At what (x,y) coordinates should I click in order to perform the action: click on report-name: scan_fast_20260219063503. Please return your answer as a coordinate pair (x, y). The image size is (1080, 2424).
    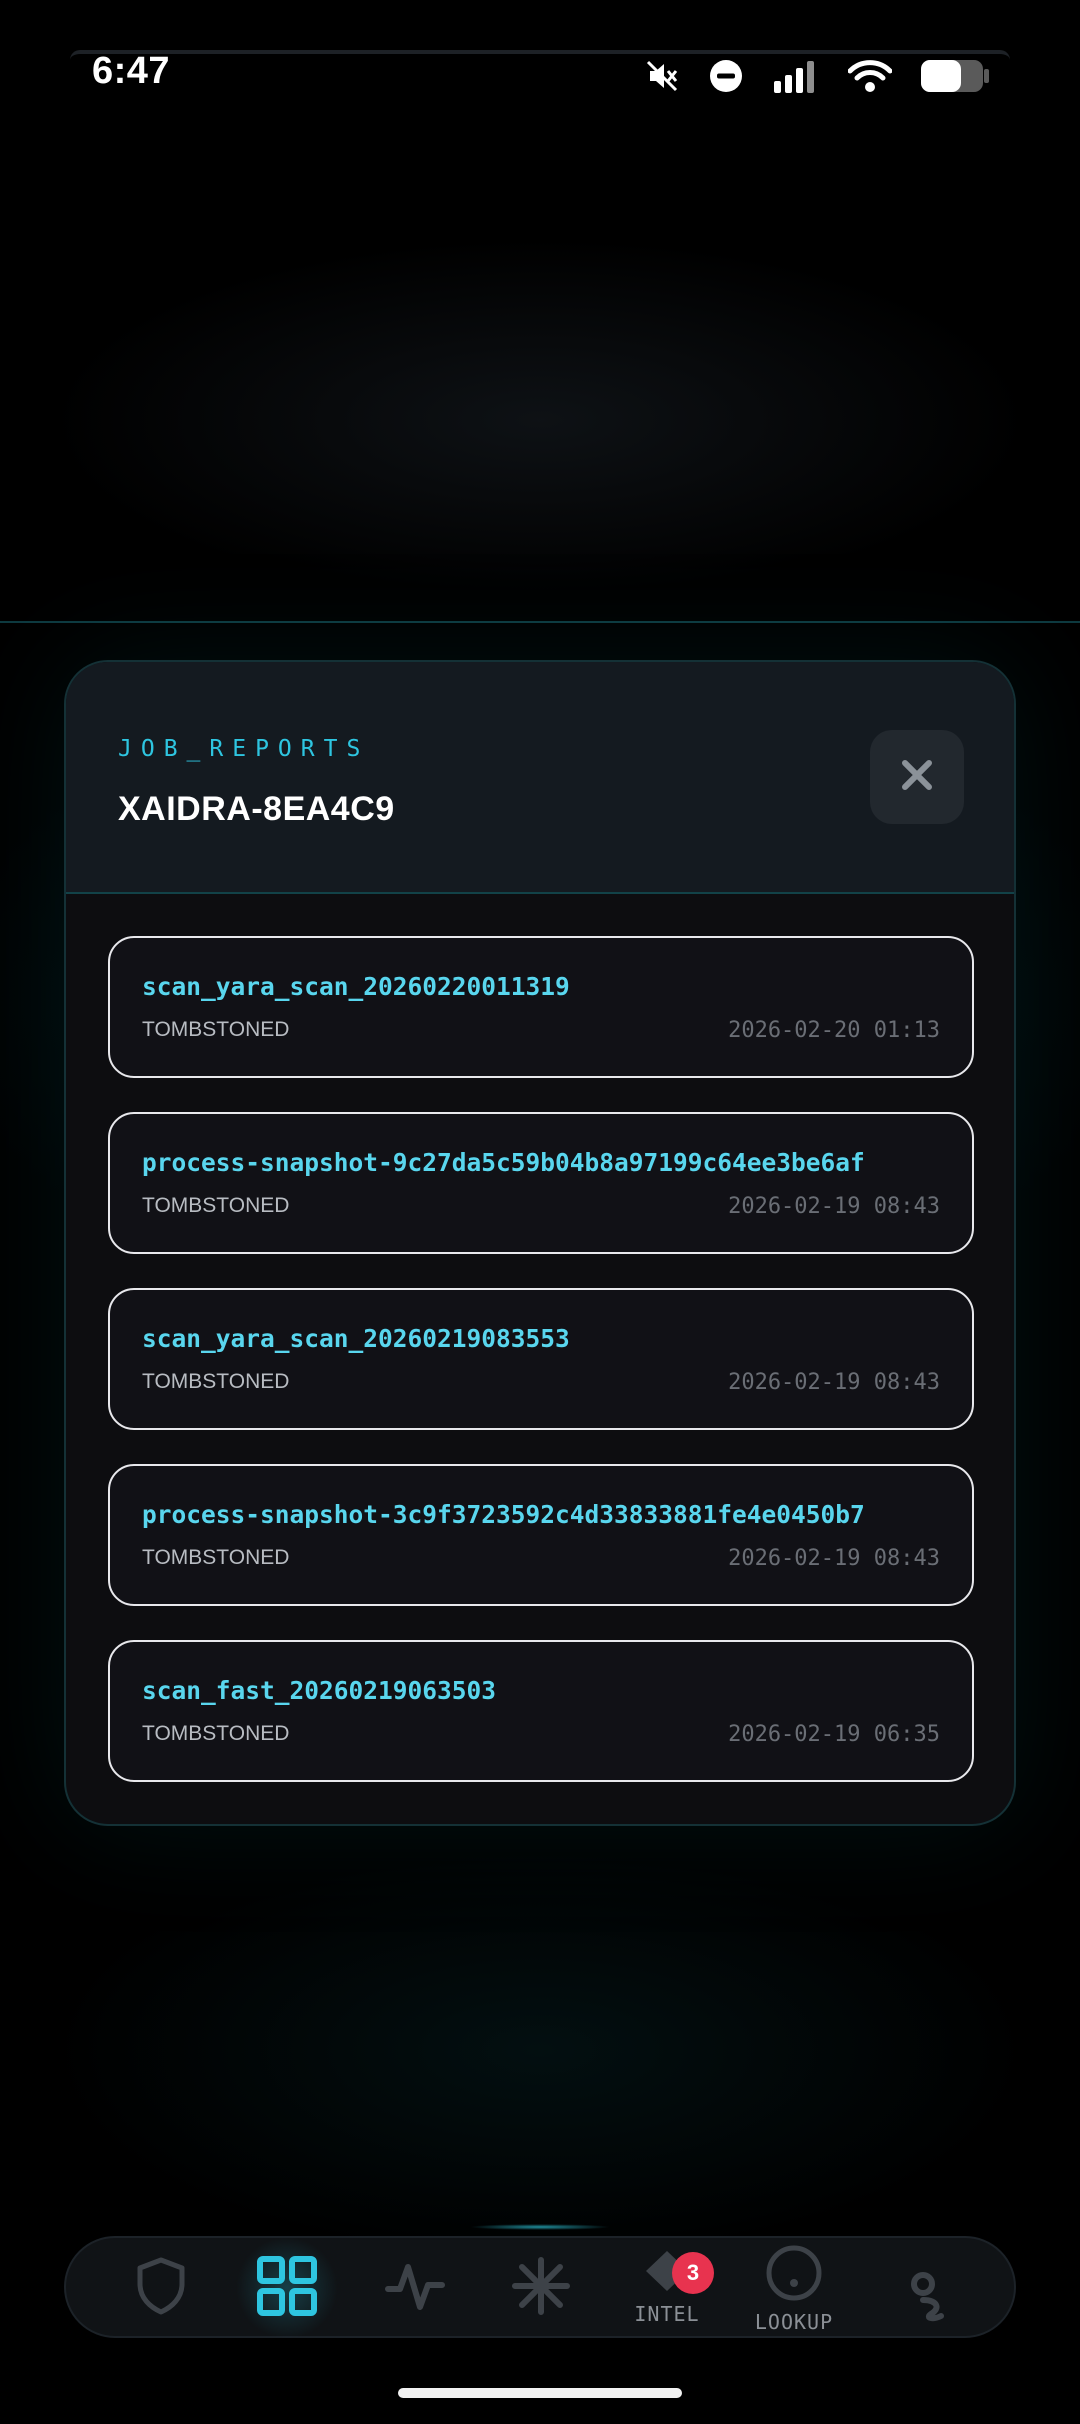
    Looking at the image, I should click on (319, 1690).